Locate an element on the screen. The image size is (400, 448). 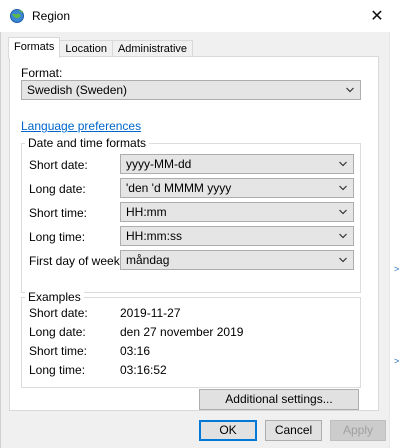
format-label: Format: is located at coordinates (42, 73).